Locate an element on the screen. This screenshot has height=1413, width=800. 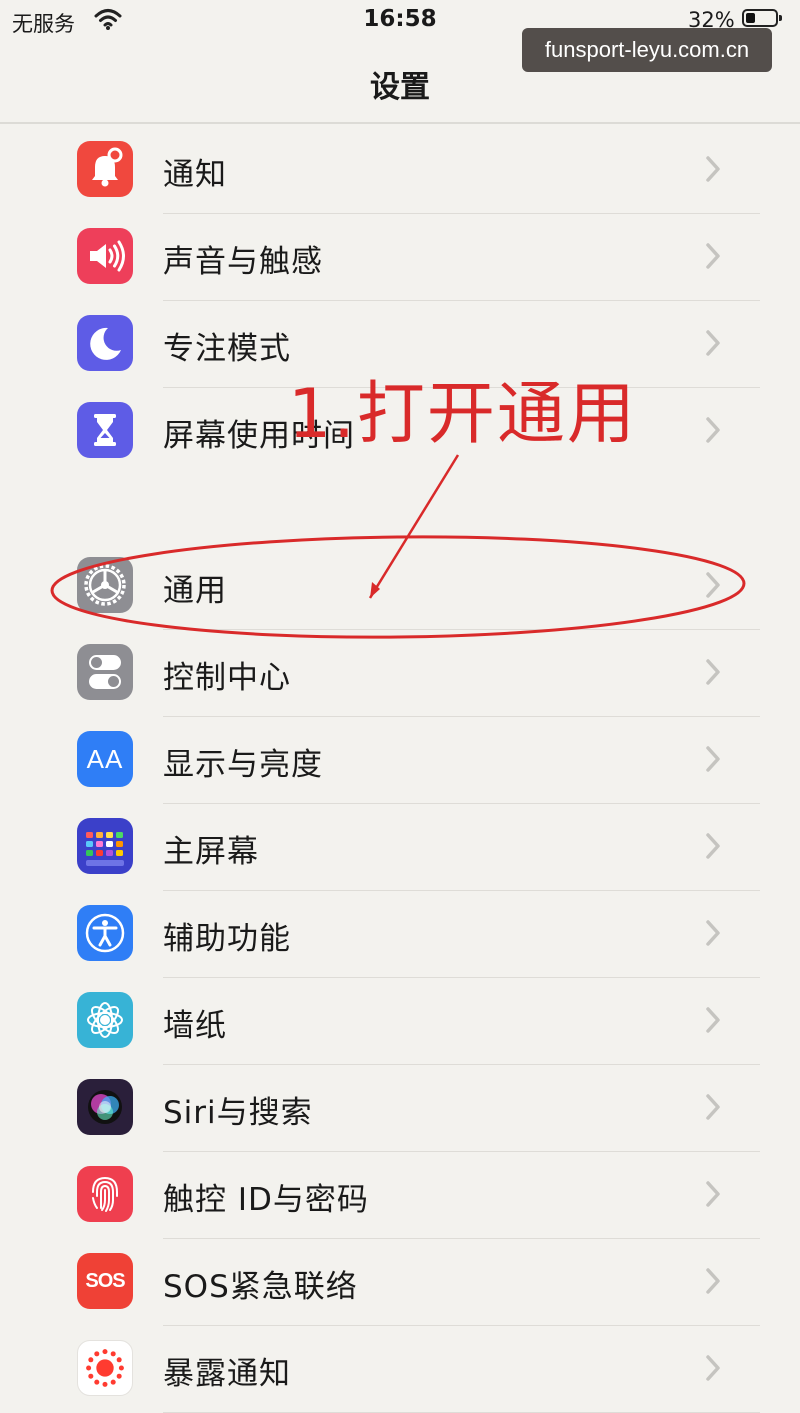
accessibility-icon is located at coordinates (105, 933).